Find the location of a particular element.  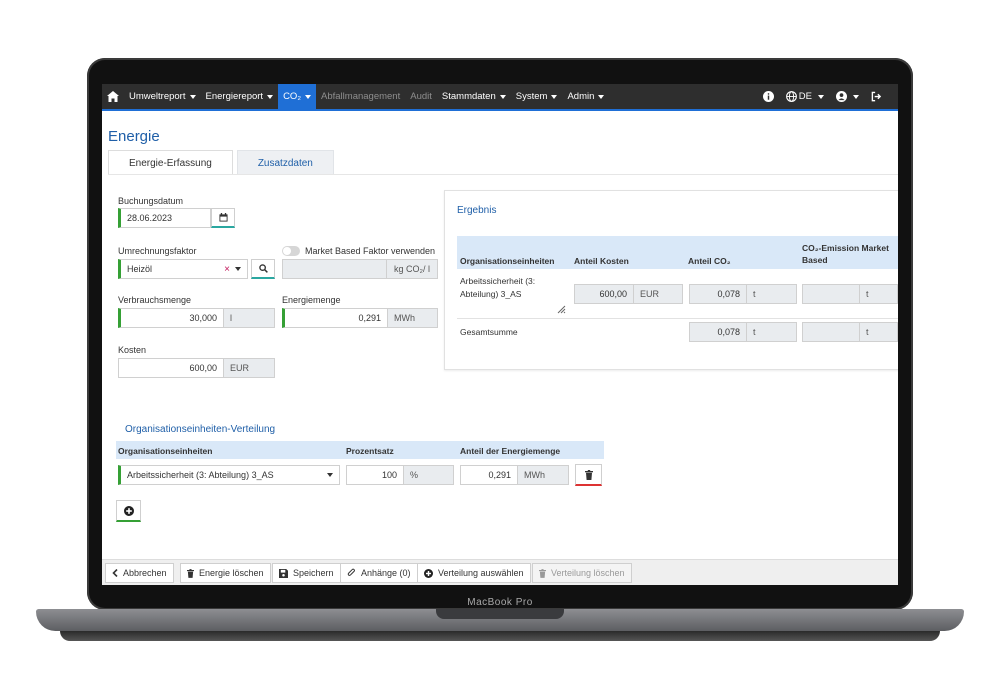

buchungsdatum-input: 28.06.2023 is located at coordinates (164, 218).